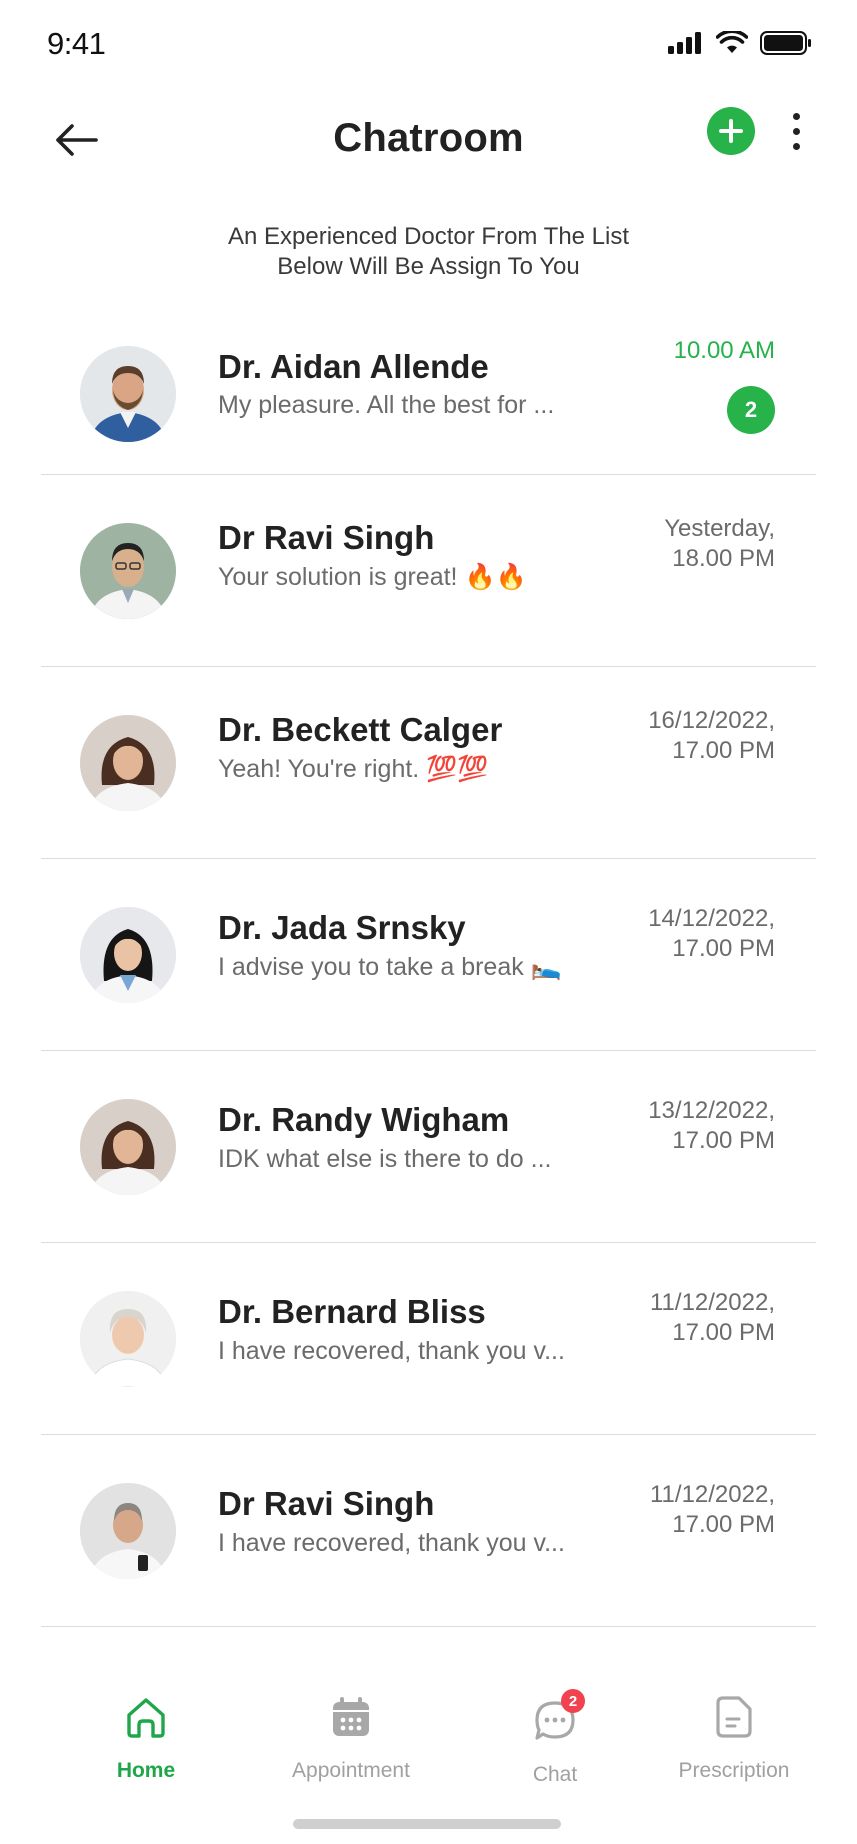  What do you see at coordinates (732, 42) in the screenshot?
I see `wifi-icon` at bounding box center [732, 42].